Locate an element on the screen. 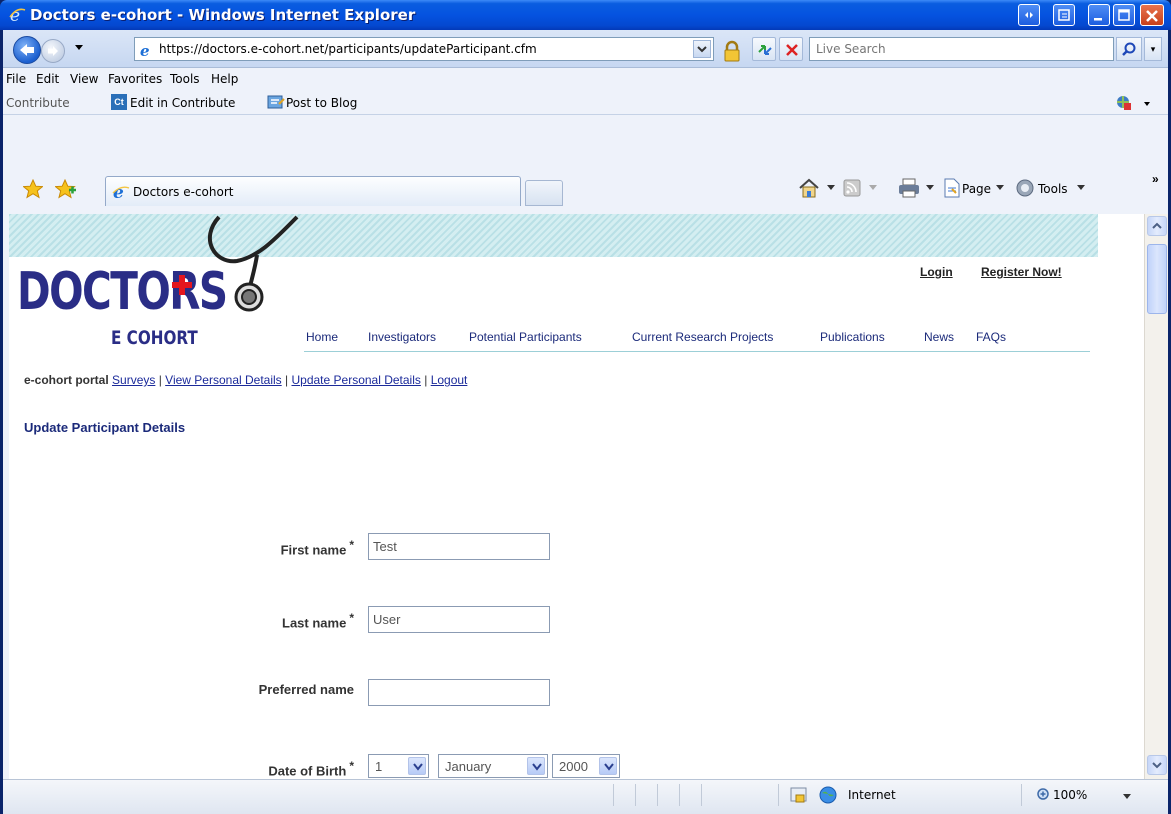 The width and height of the screenshot is (1171, 814). nav-publications: Publications is located at coordinates (852, 337).